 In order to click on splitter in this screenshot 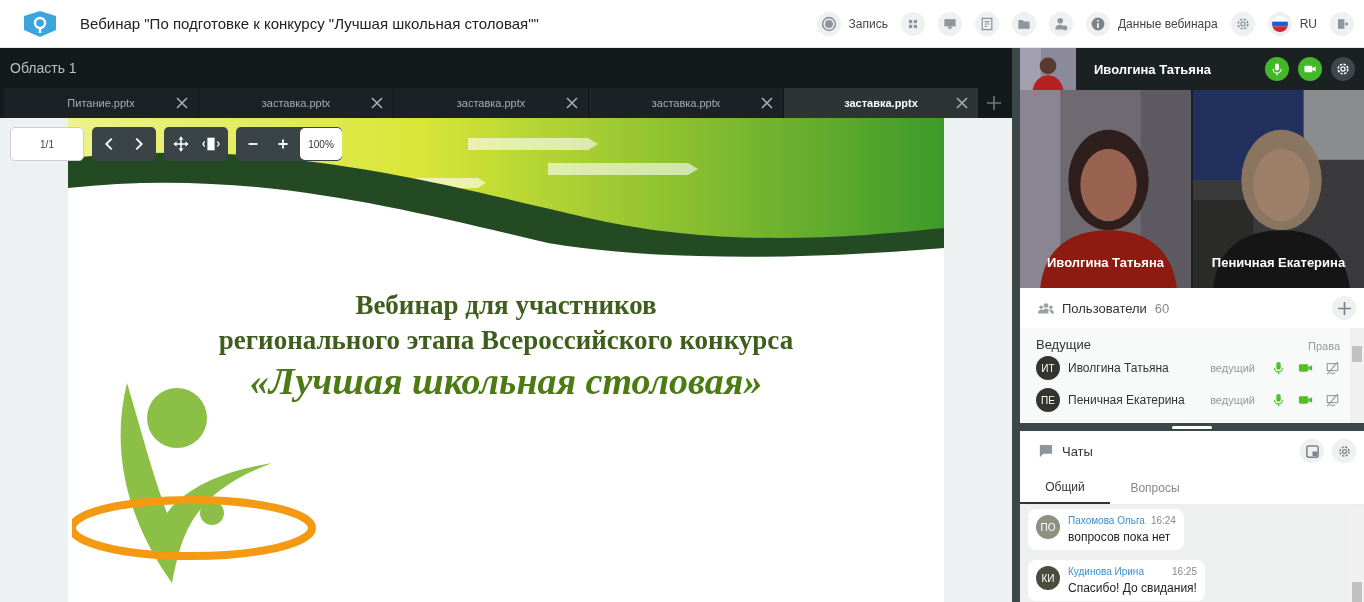, I will do `click(1192, 427)`.